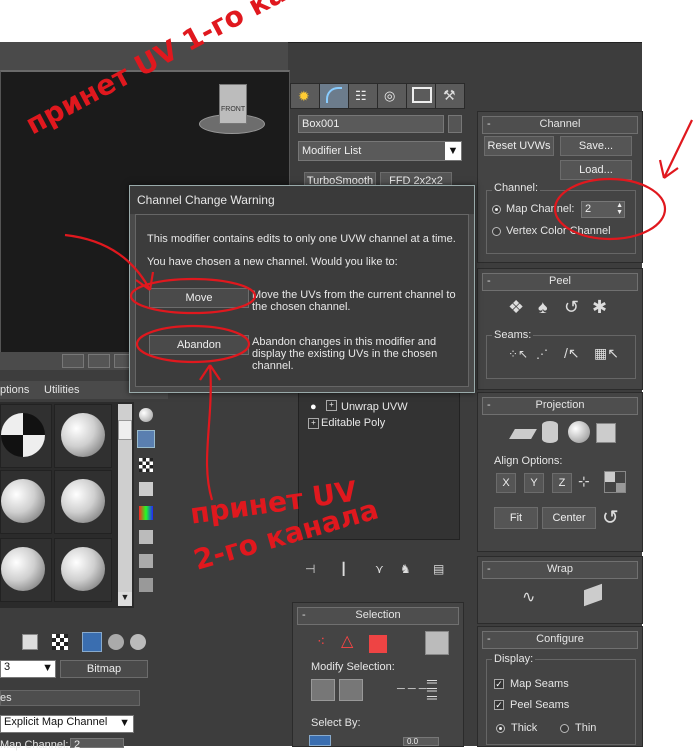 The width and height of the screenshot is (694, 751). What do you see at coordinates (496, 209) in the screenshot?
I see `map-channel-radio` at bounding box center [496, 209].